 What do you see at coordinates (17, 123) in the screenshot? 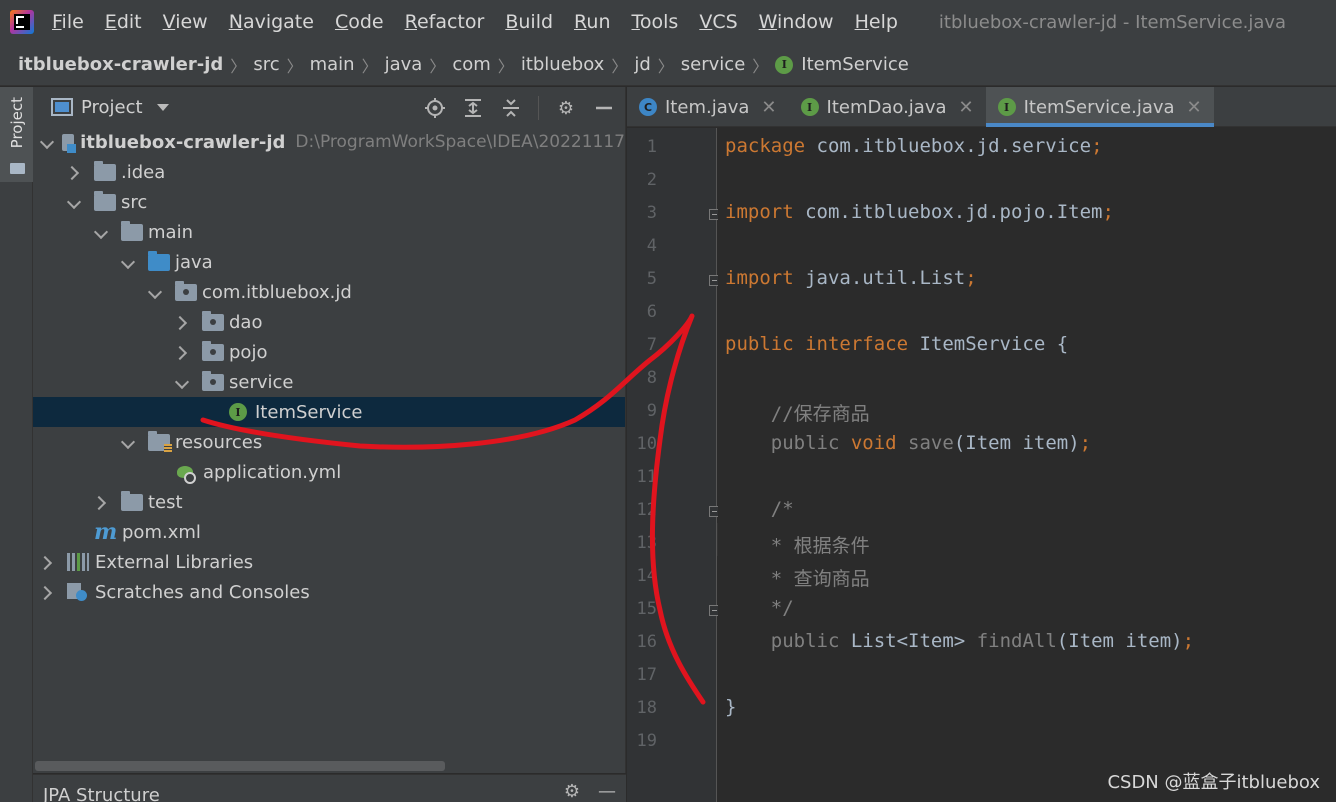
I see `project-tool-label: Project` at bounding box center [17, 123].